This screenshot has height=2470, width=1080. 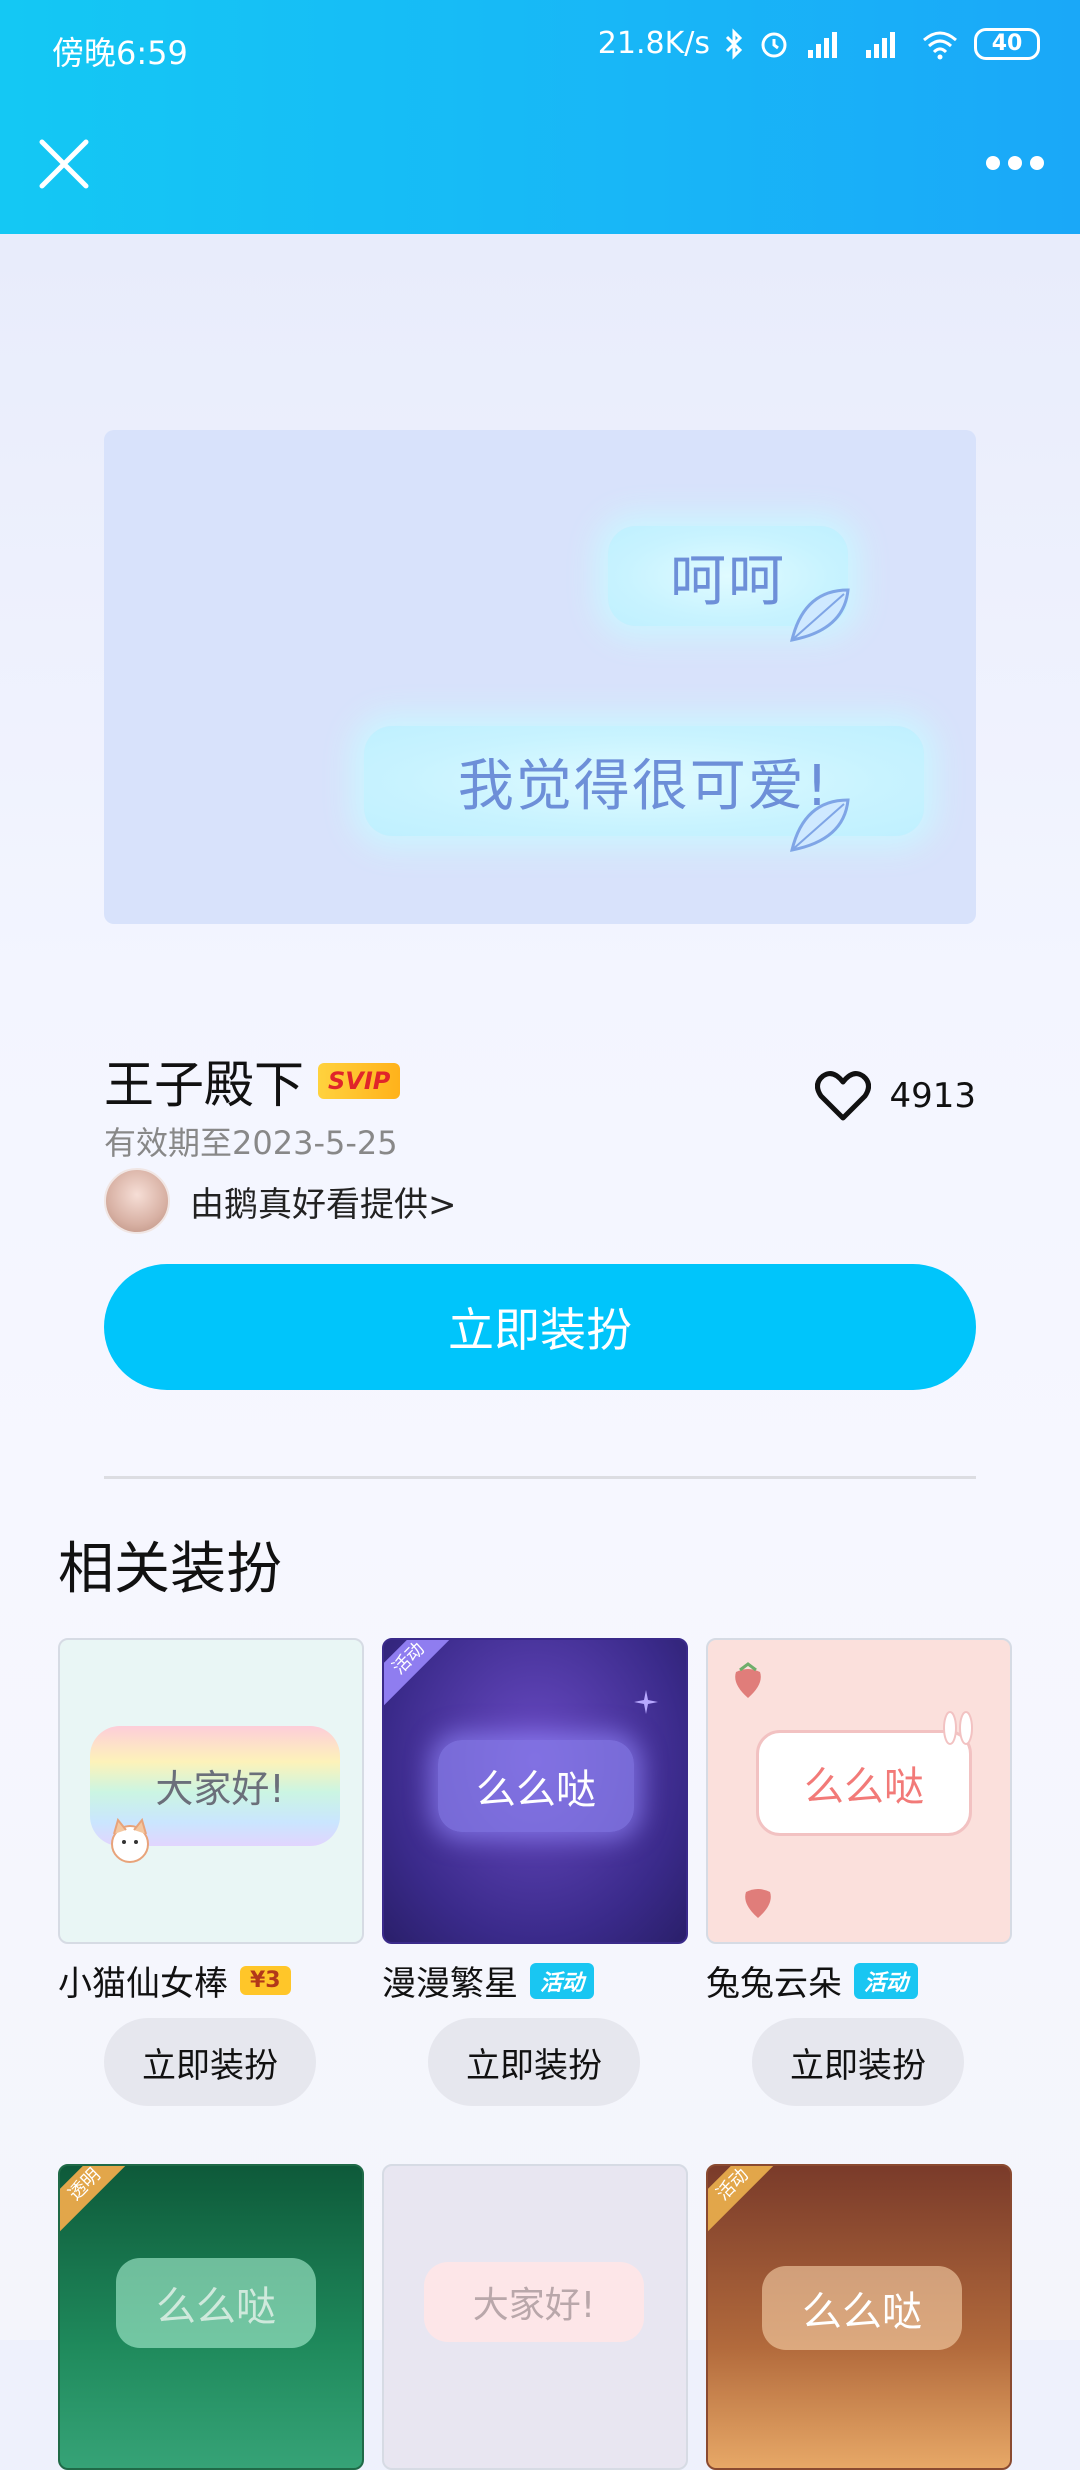 What do you see at coordinates (265, 1980) in the screenshot?
I see `price-badge: ¥3` at bounding box center [265, 1980].